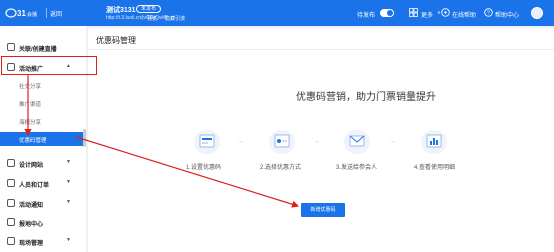 The height and width of the screenshot is (252, 554). I want to click on detail-chart-icon, so click(434, 142).